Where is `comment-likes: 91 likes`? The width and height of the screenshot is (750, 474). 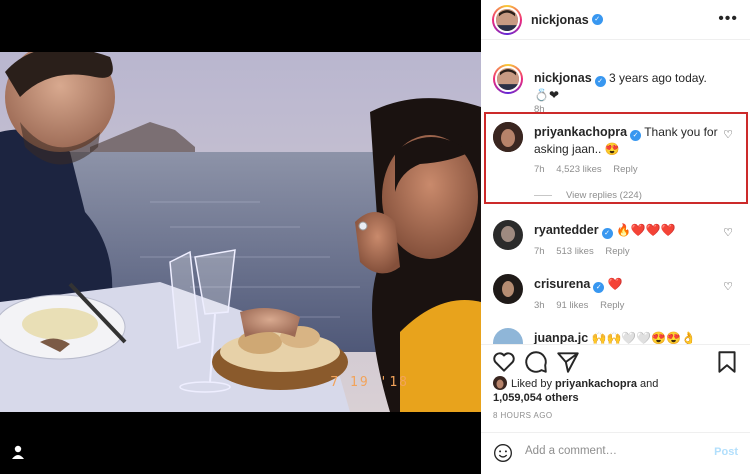
comment-likes: 91 likes is located at coordinates (572, 305).